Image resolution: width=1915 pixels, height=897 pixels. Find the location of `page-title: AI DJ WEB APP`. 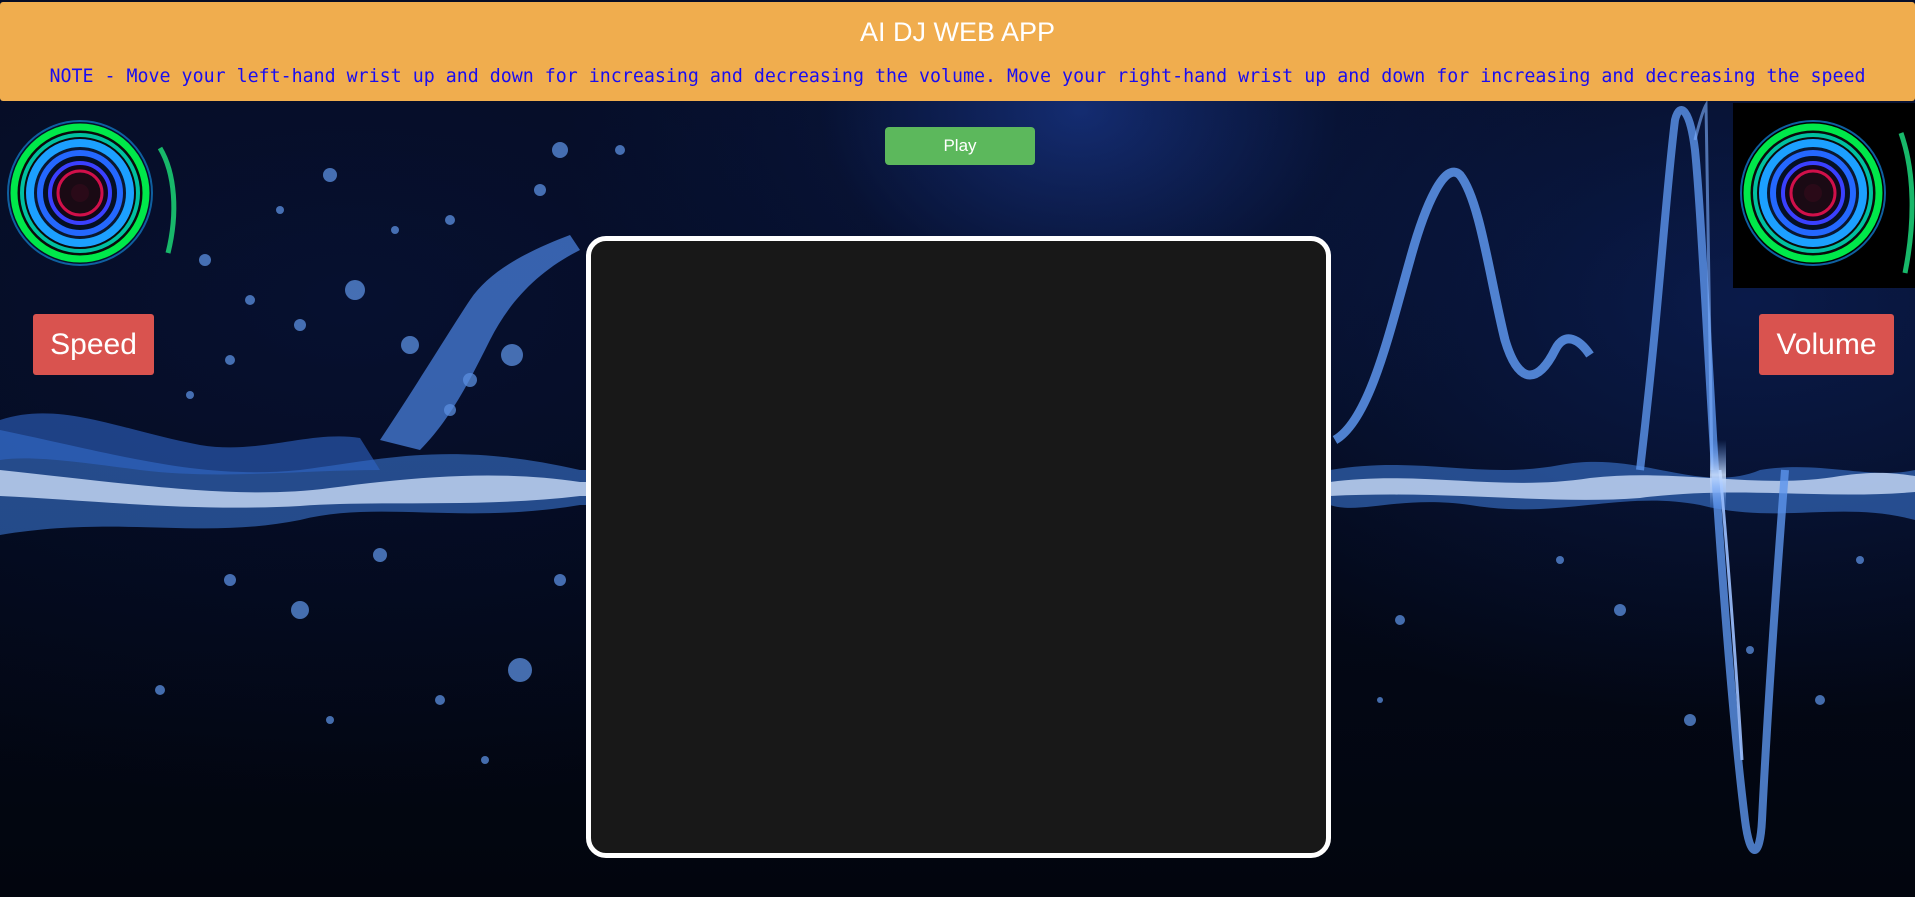

page-title: AI DJ WEB APP is located at coordinates (957, 32).